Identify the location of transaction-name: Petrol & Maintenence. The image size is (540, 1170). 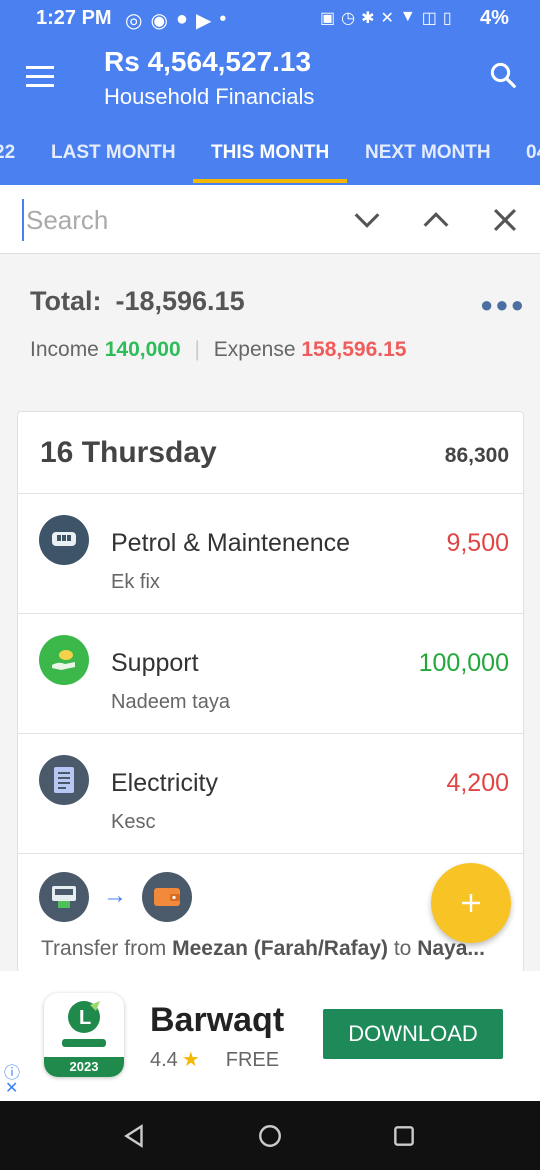
(231, 543).